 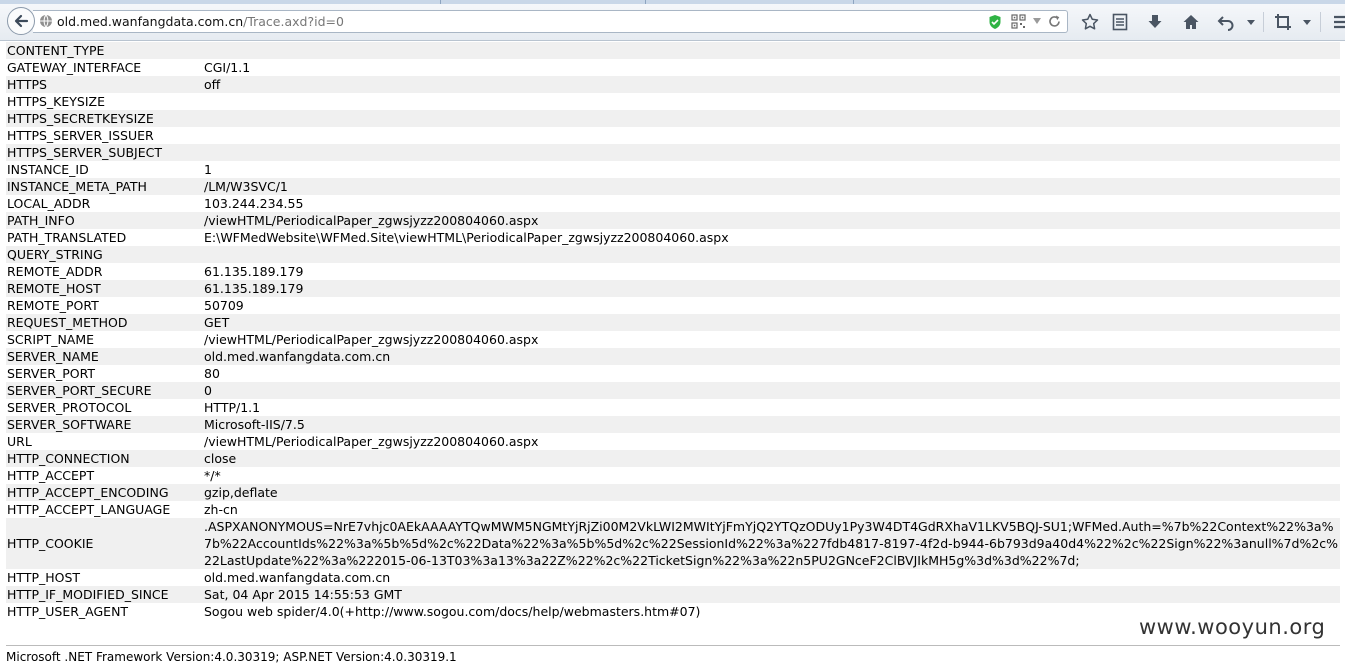 What do you see at coordinates (68, 611) in the screenshot?
I see `variable-name: HTTP_USER_AGENT` at bounding box center [68, 611].